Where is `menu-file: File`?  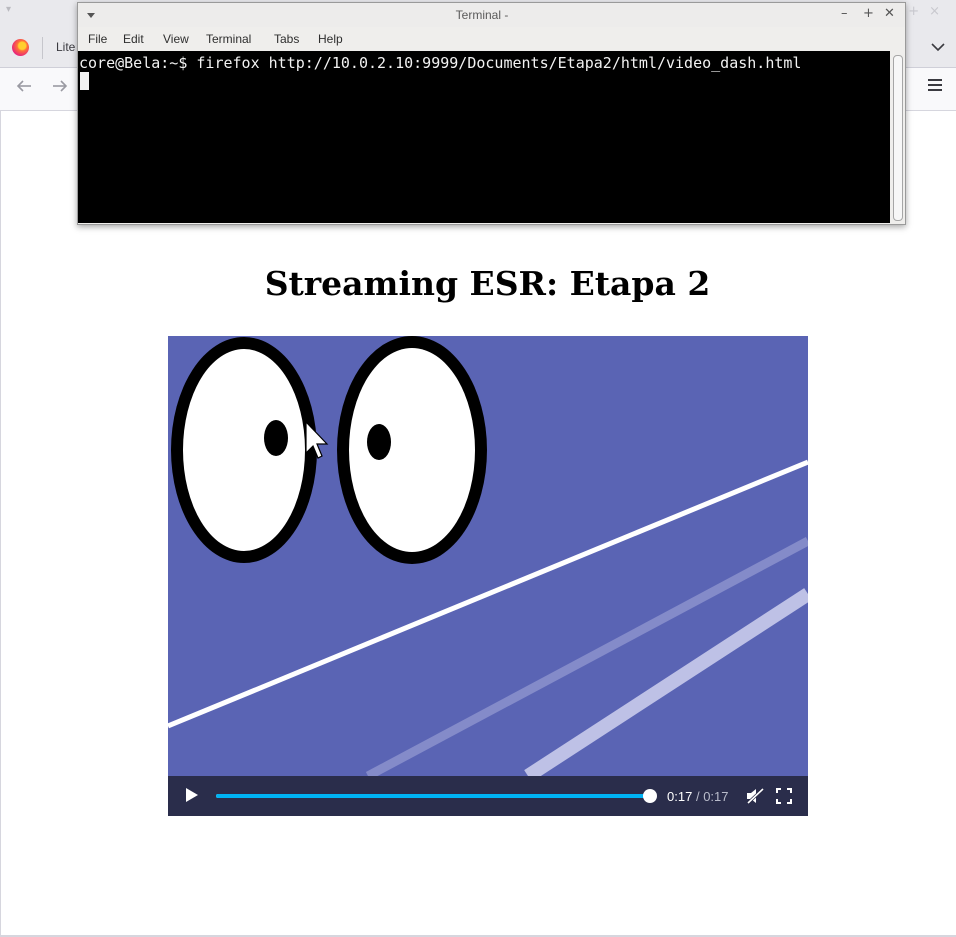 menu-file: File is located at coordinates (97, 39).